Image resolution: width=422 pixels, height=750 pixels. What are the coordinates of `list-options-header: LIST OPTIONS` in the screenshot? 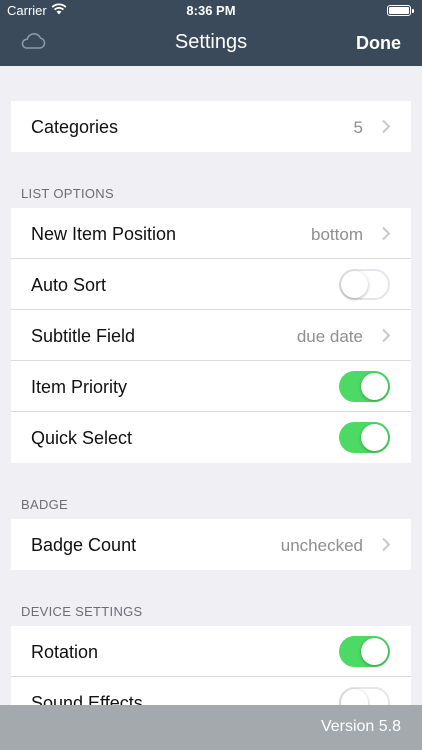 It's located at (67, 193).